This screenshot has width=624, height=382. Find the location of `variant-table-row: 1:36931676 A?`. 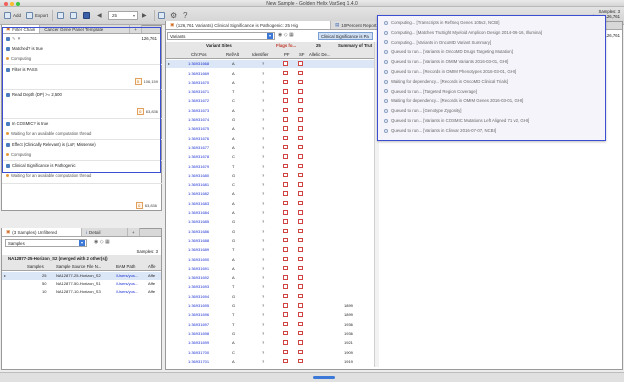

variant-table-row: 1:36931676 A? is located at coordinates (270, 138).